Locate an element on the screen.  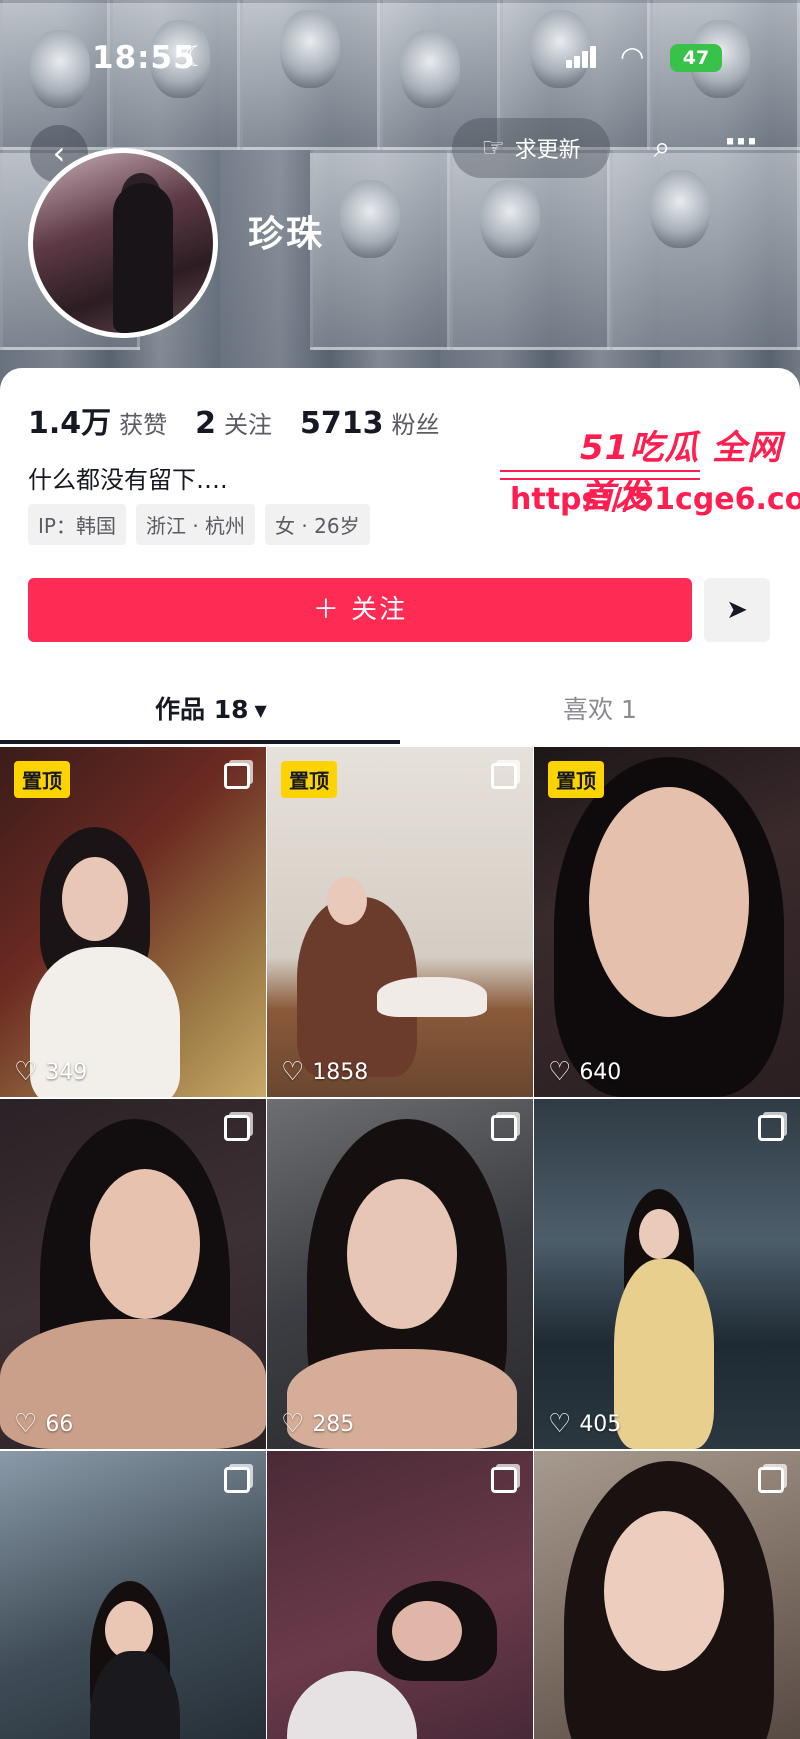
stat-value: 5713 is located at coordinates (342, 423).